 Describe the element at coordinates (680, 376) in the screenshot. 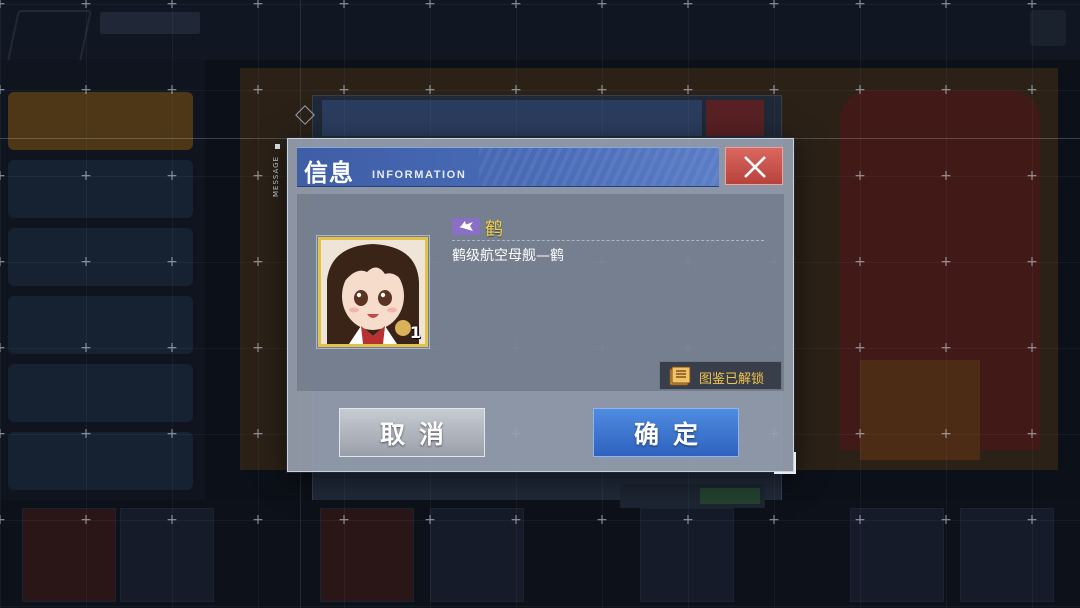

I see `book-icon` at that location.